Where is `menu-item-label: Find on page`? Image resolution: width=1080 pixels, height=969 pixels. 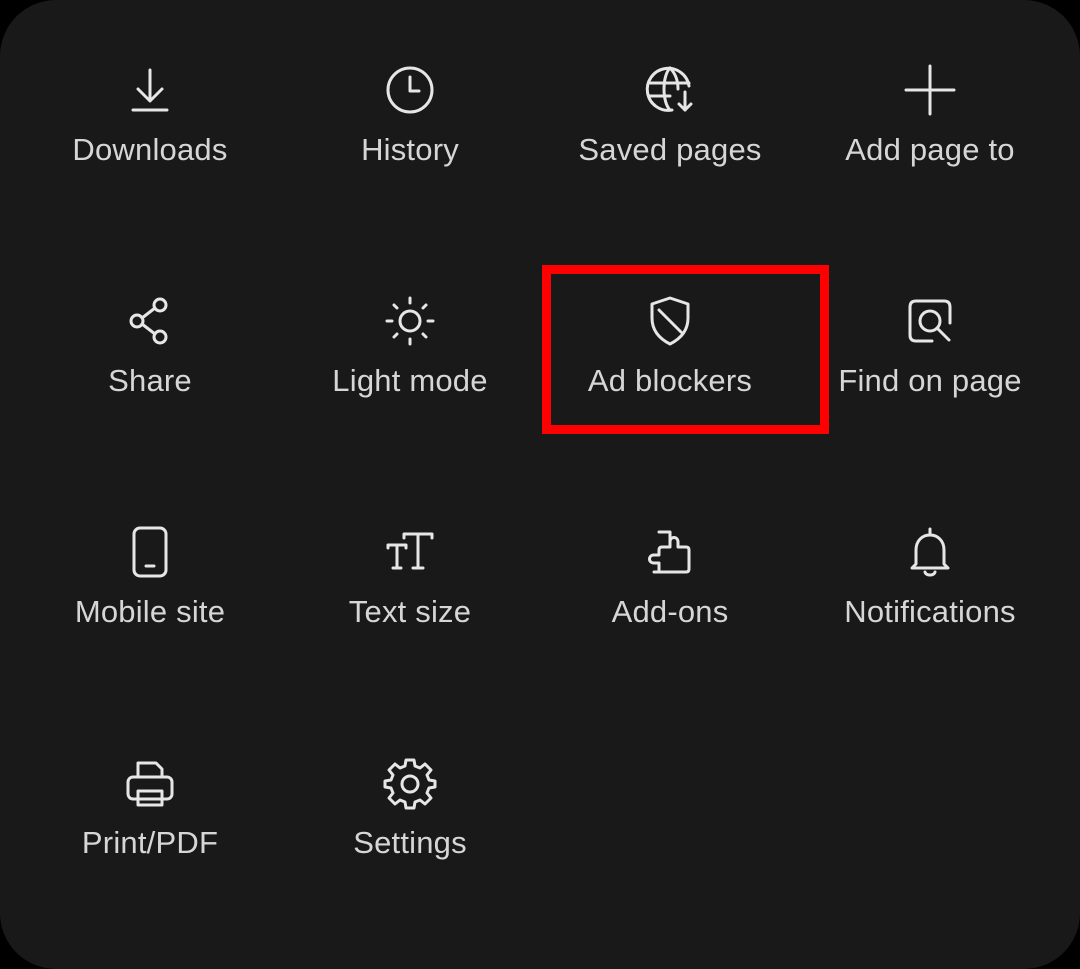 menu-item-label: Find on page is located at coordinates (930, 380).